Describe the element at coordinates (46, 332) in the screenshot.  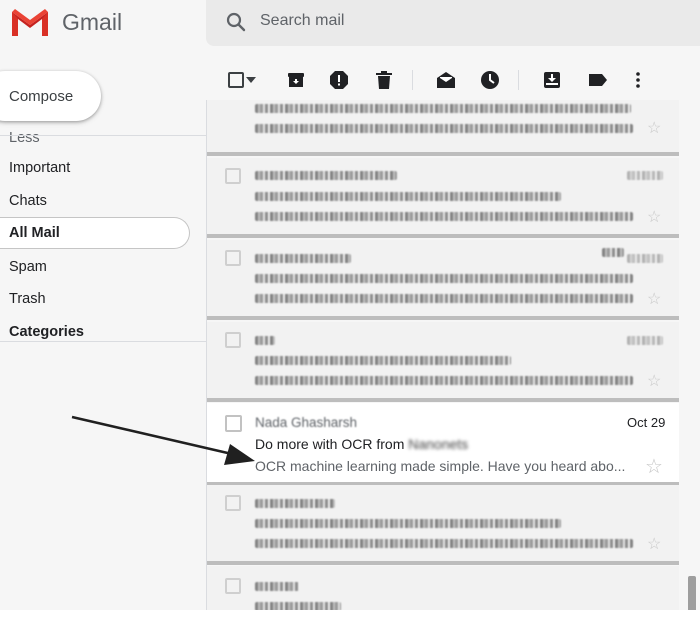
I see `sidebar-item-label: Categories` at that location.